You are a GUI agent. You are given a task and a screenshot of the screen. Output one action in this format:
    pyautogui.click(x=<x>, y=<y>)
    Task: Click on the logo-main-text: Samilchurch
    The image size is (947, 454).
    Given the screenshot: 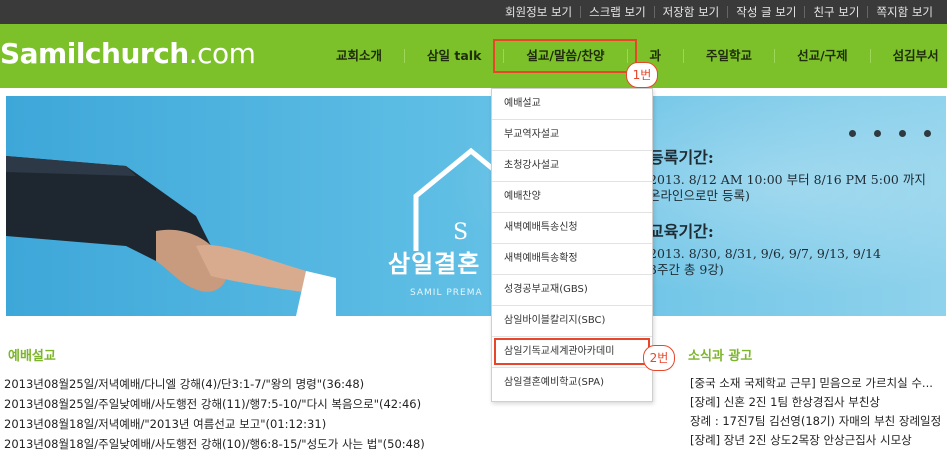 What is the action you would take?
    pyautogui.click(x=94, y=53)
    